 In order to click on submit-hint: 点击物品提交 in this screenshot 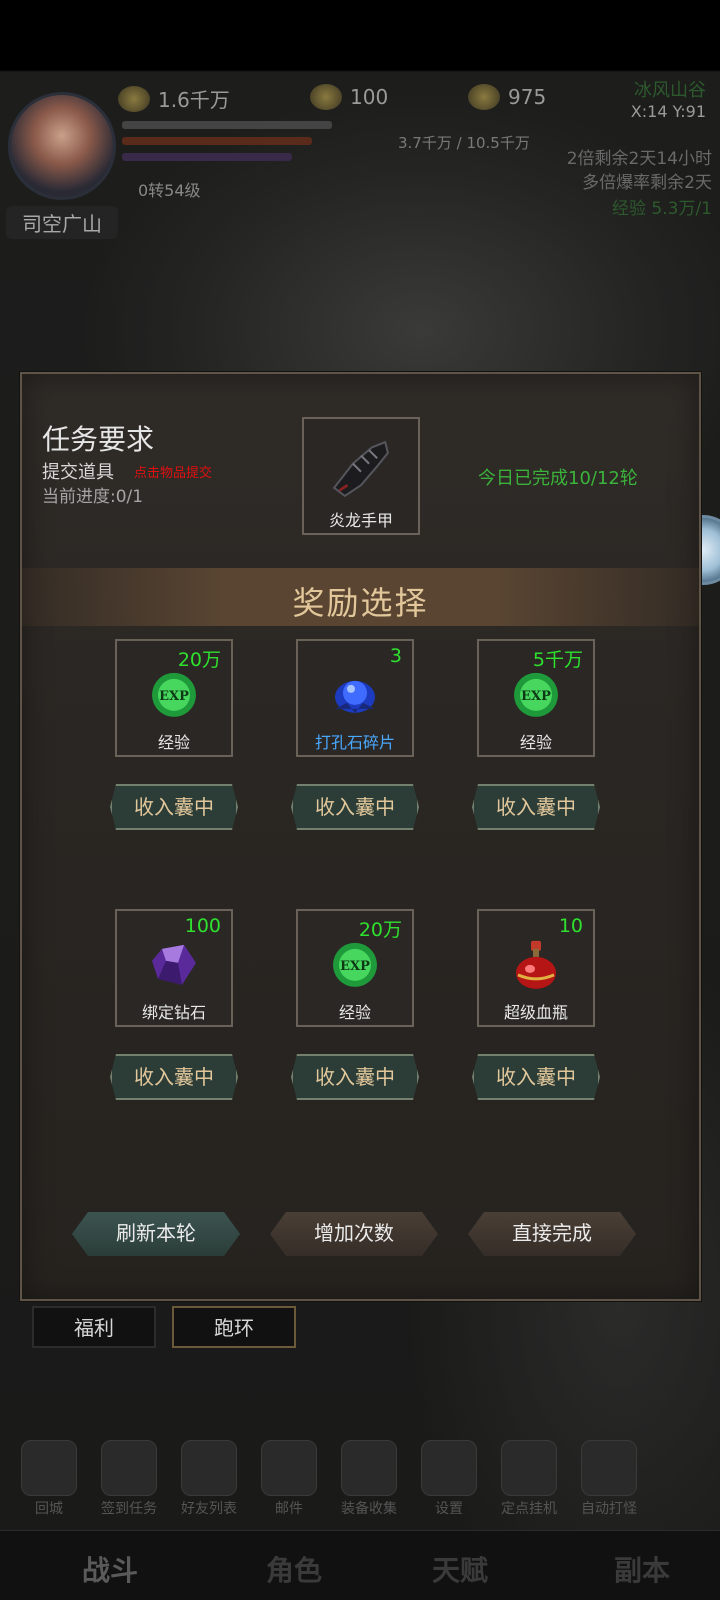, I will do `click(173, 473)`.